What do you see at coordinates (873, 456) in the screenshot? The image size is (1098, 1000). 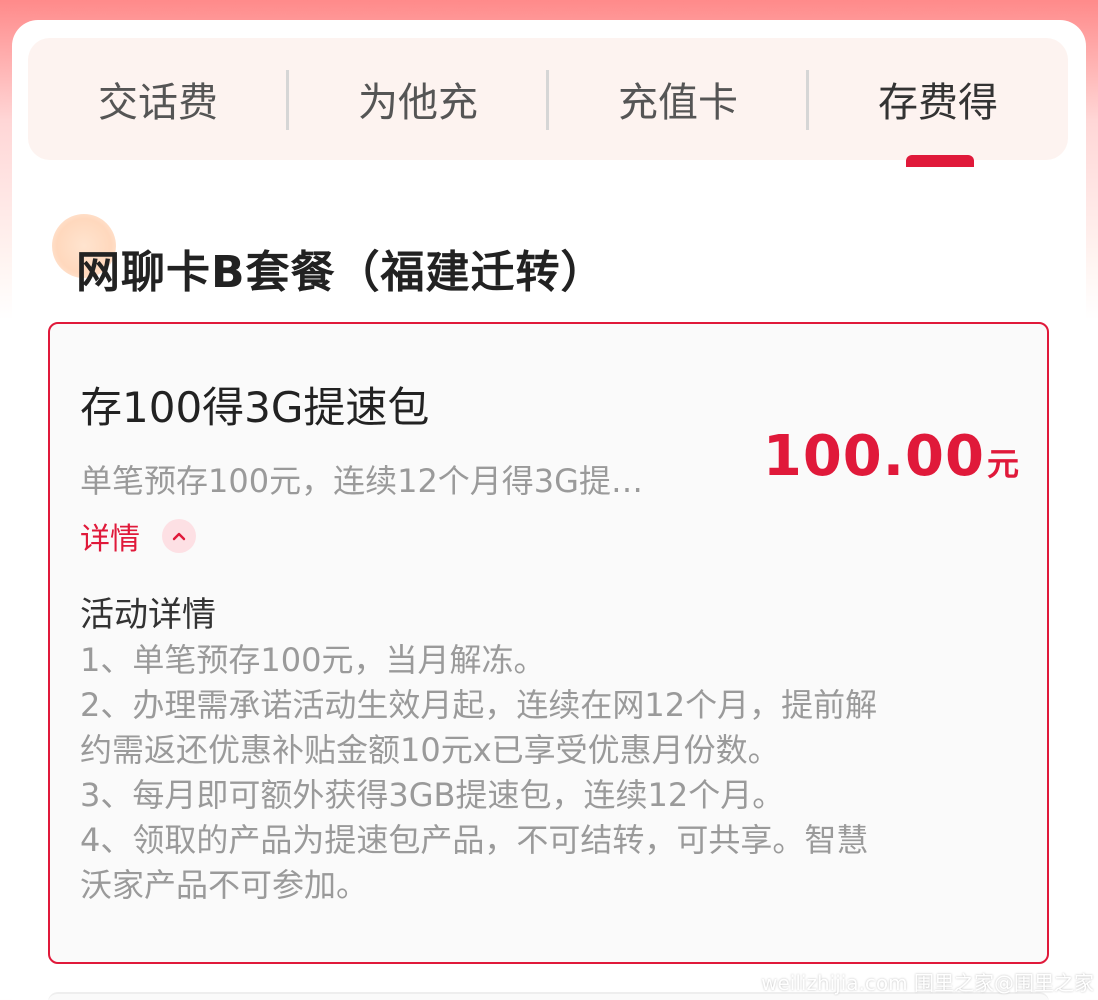 I see `price-amount: 100.00` at bounding box center [873, 456].